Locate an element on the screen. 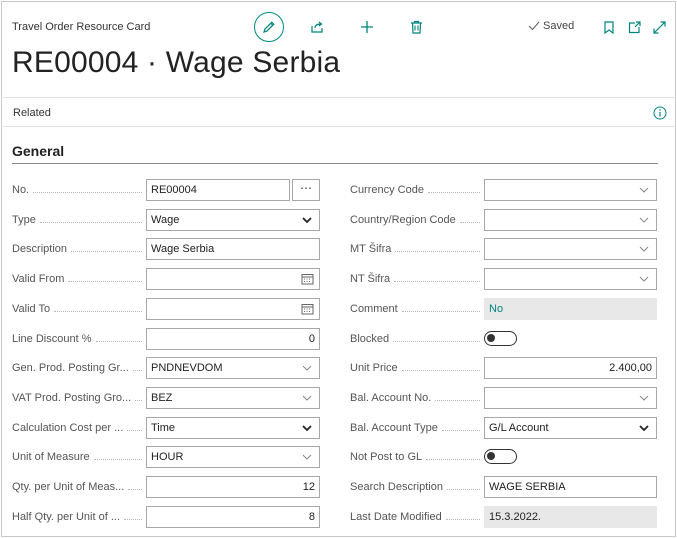  bookmark-button is located at coordinates (609, 27).